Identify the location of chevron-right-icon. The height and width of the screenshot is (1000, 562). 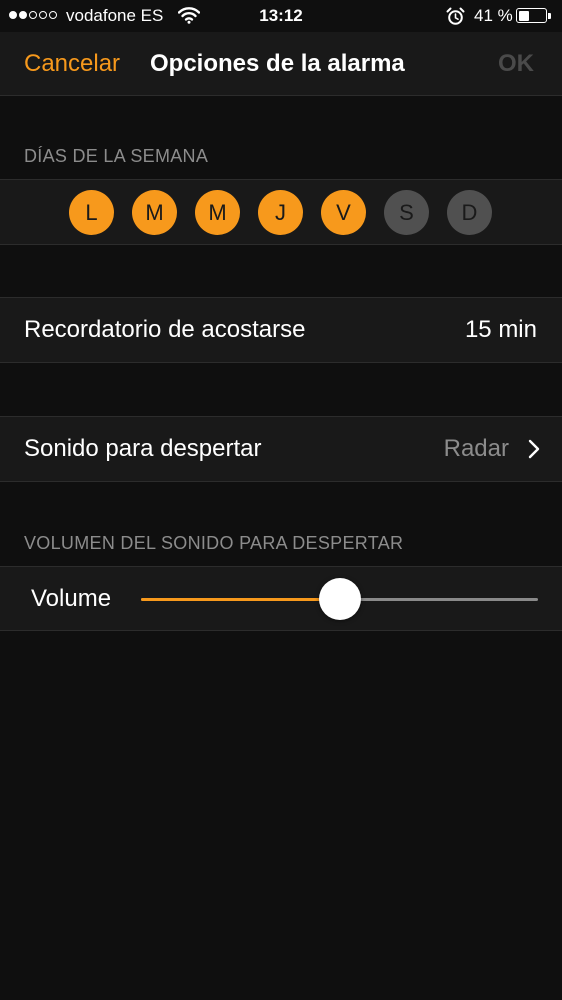
(534, 451).